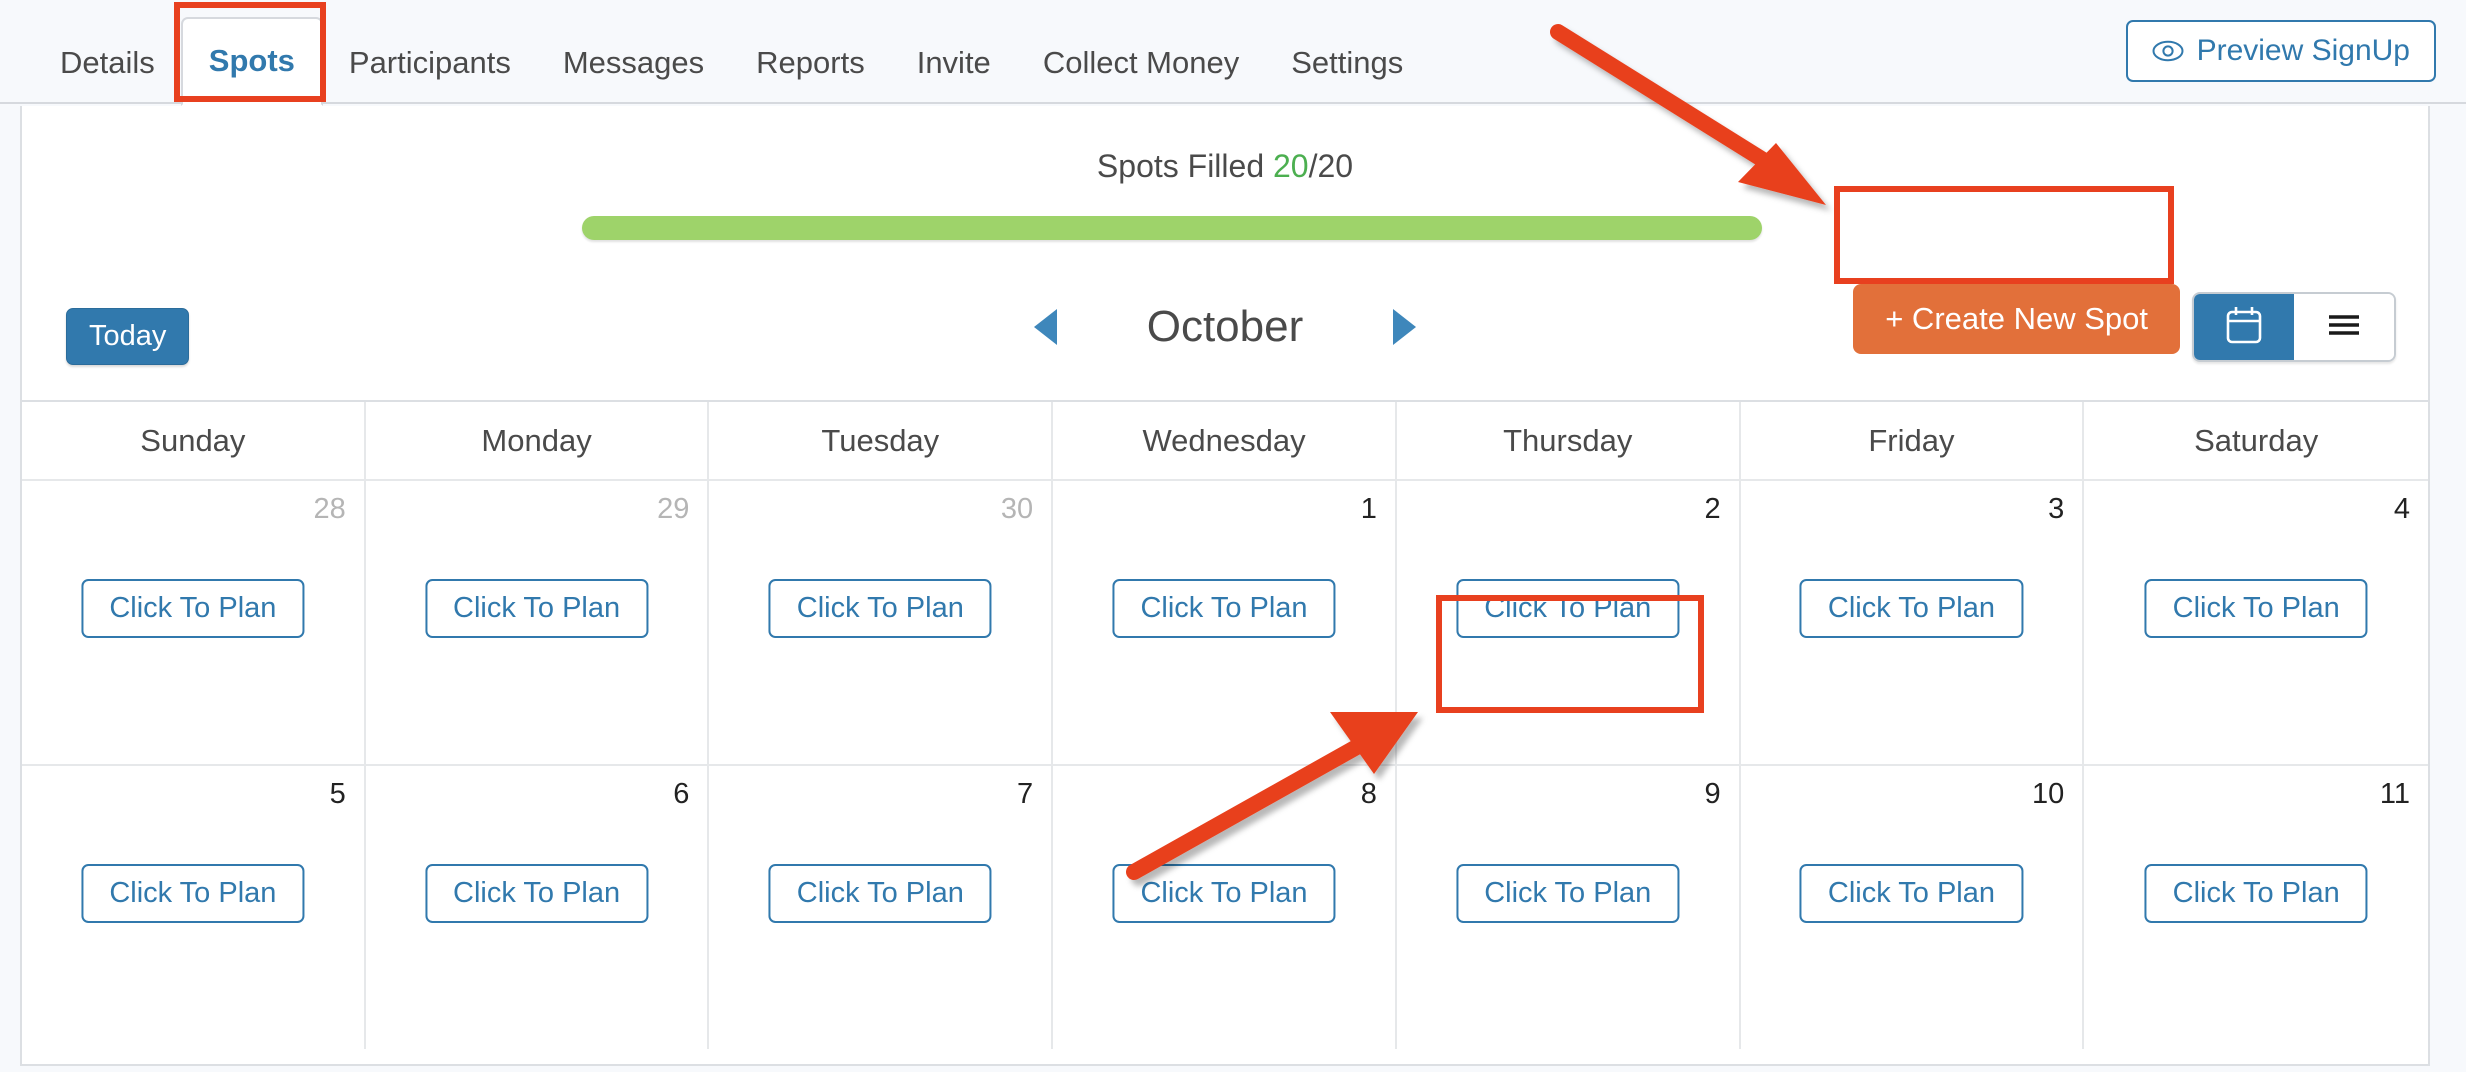  I want to click on calendar-header-wednesday: Wednesday, so click(1225, 440).